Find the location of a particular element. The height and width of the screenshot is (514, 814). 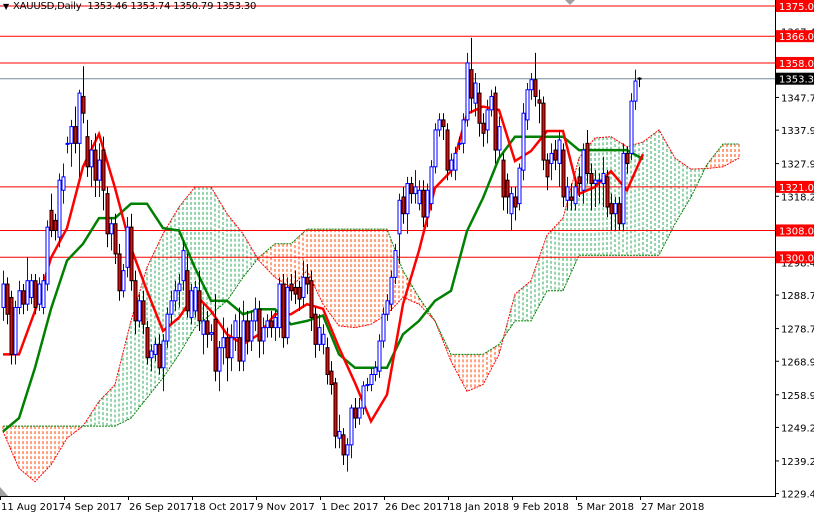

y-tick-label: 1288.70 is located at coordinates (797, 296).